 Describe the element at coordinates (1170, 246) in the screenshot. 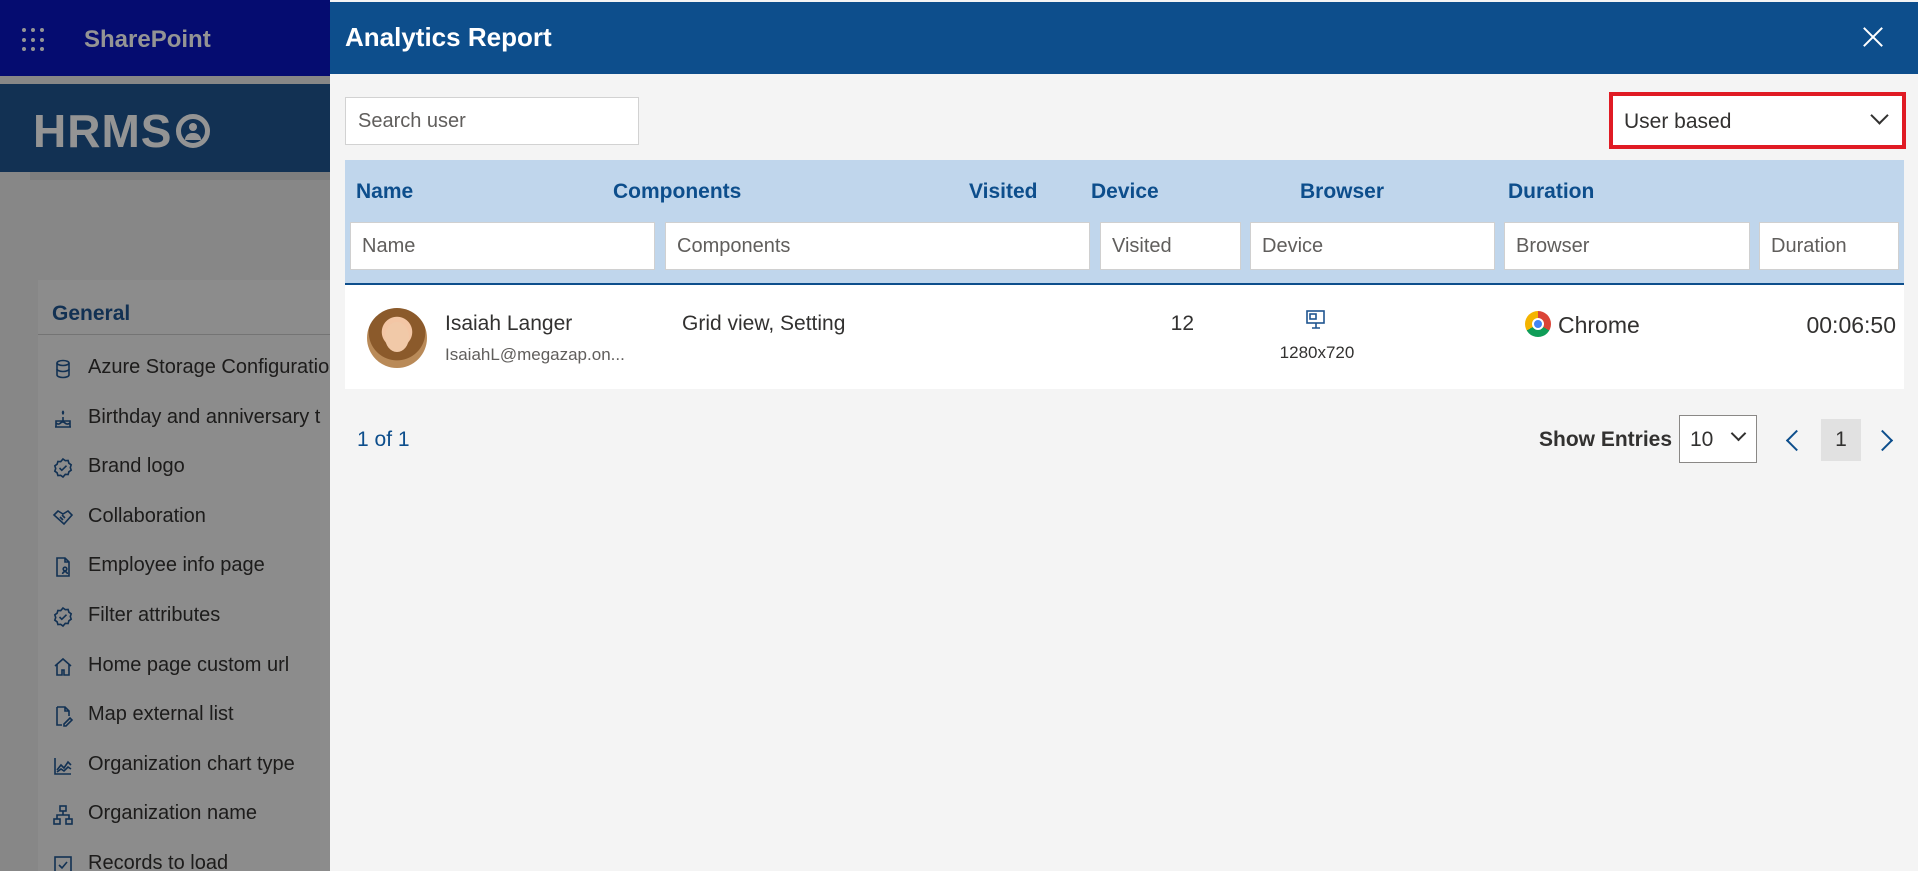

I see `filter-visited-input` at that location.